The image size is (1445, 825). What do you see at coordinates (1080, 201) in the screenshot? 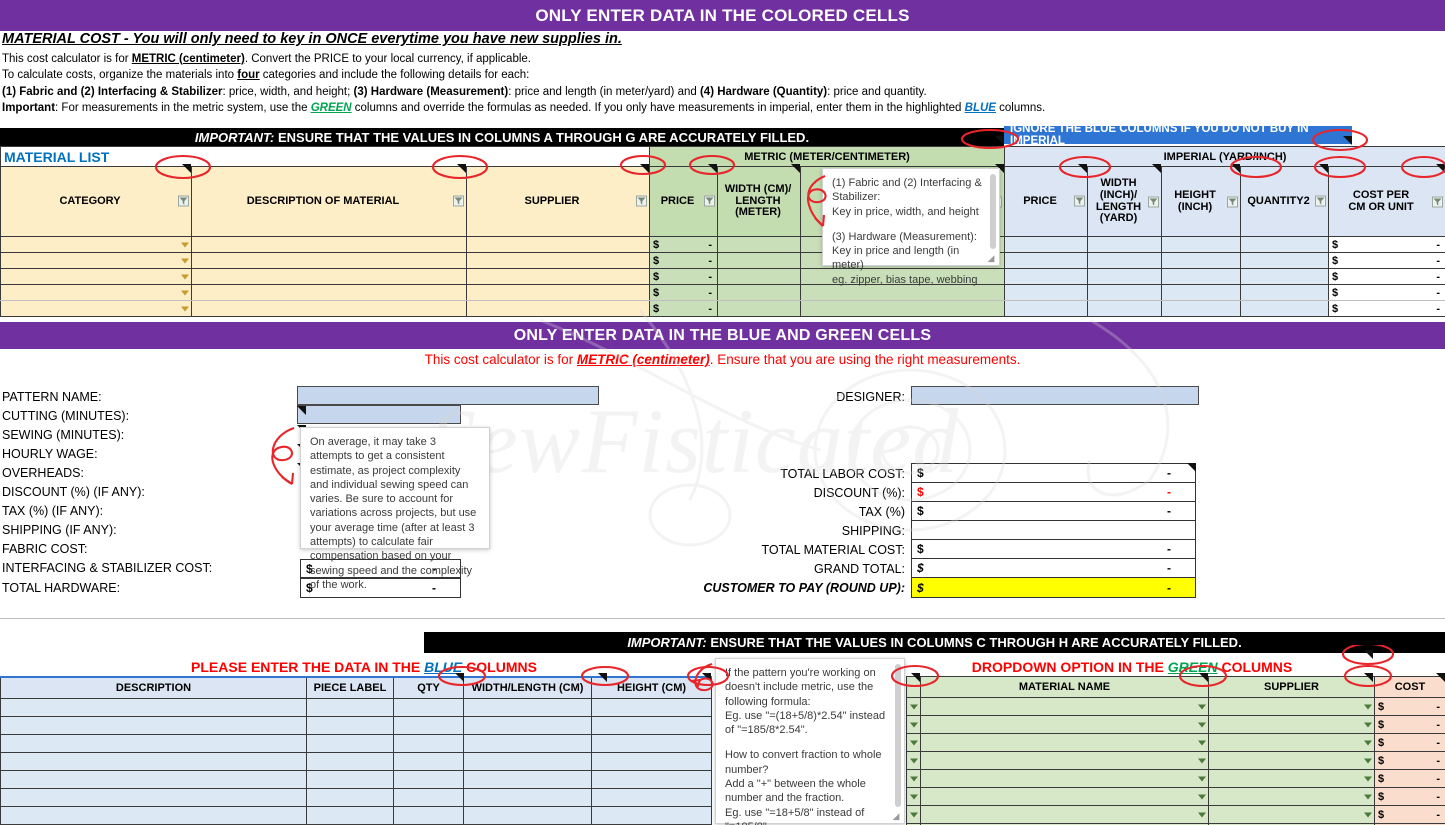
I see `filter-icon-imperial-price` at bounding box center [1080, 201].